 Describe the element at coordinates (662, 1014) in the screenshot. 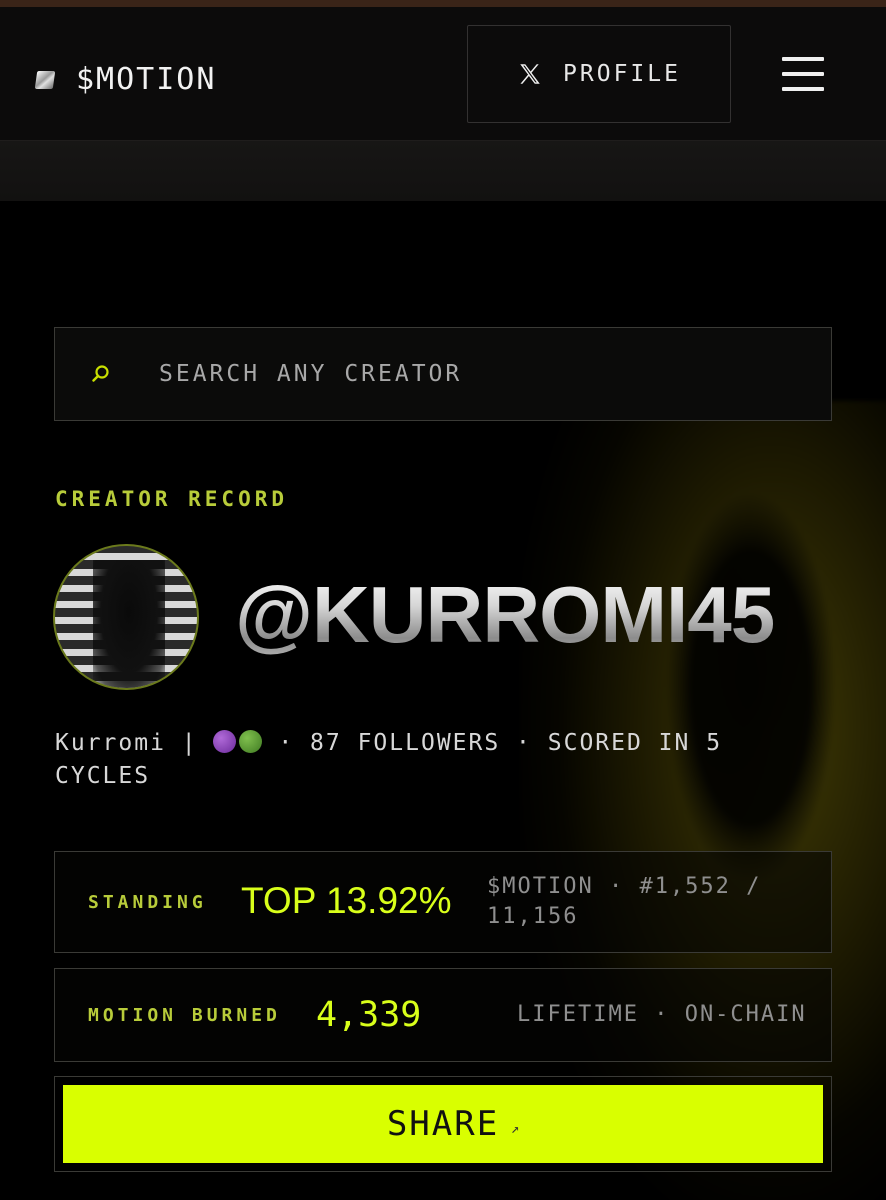

I see `burned-note: LIFETIME · ON-CHAIN` at that location.